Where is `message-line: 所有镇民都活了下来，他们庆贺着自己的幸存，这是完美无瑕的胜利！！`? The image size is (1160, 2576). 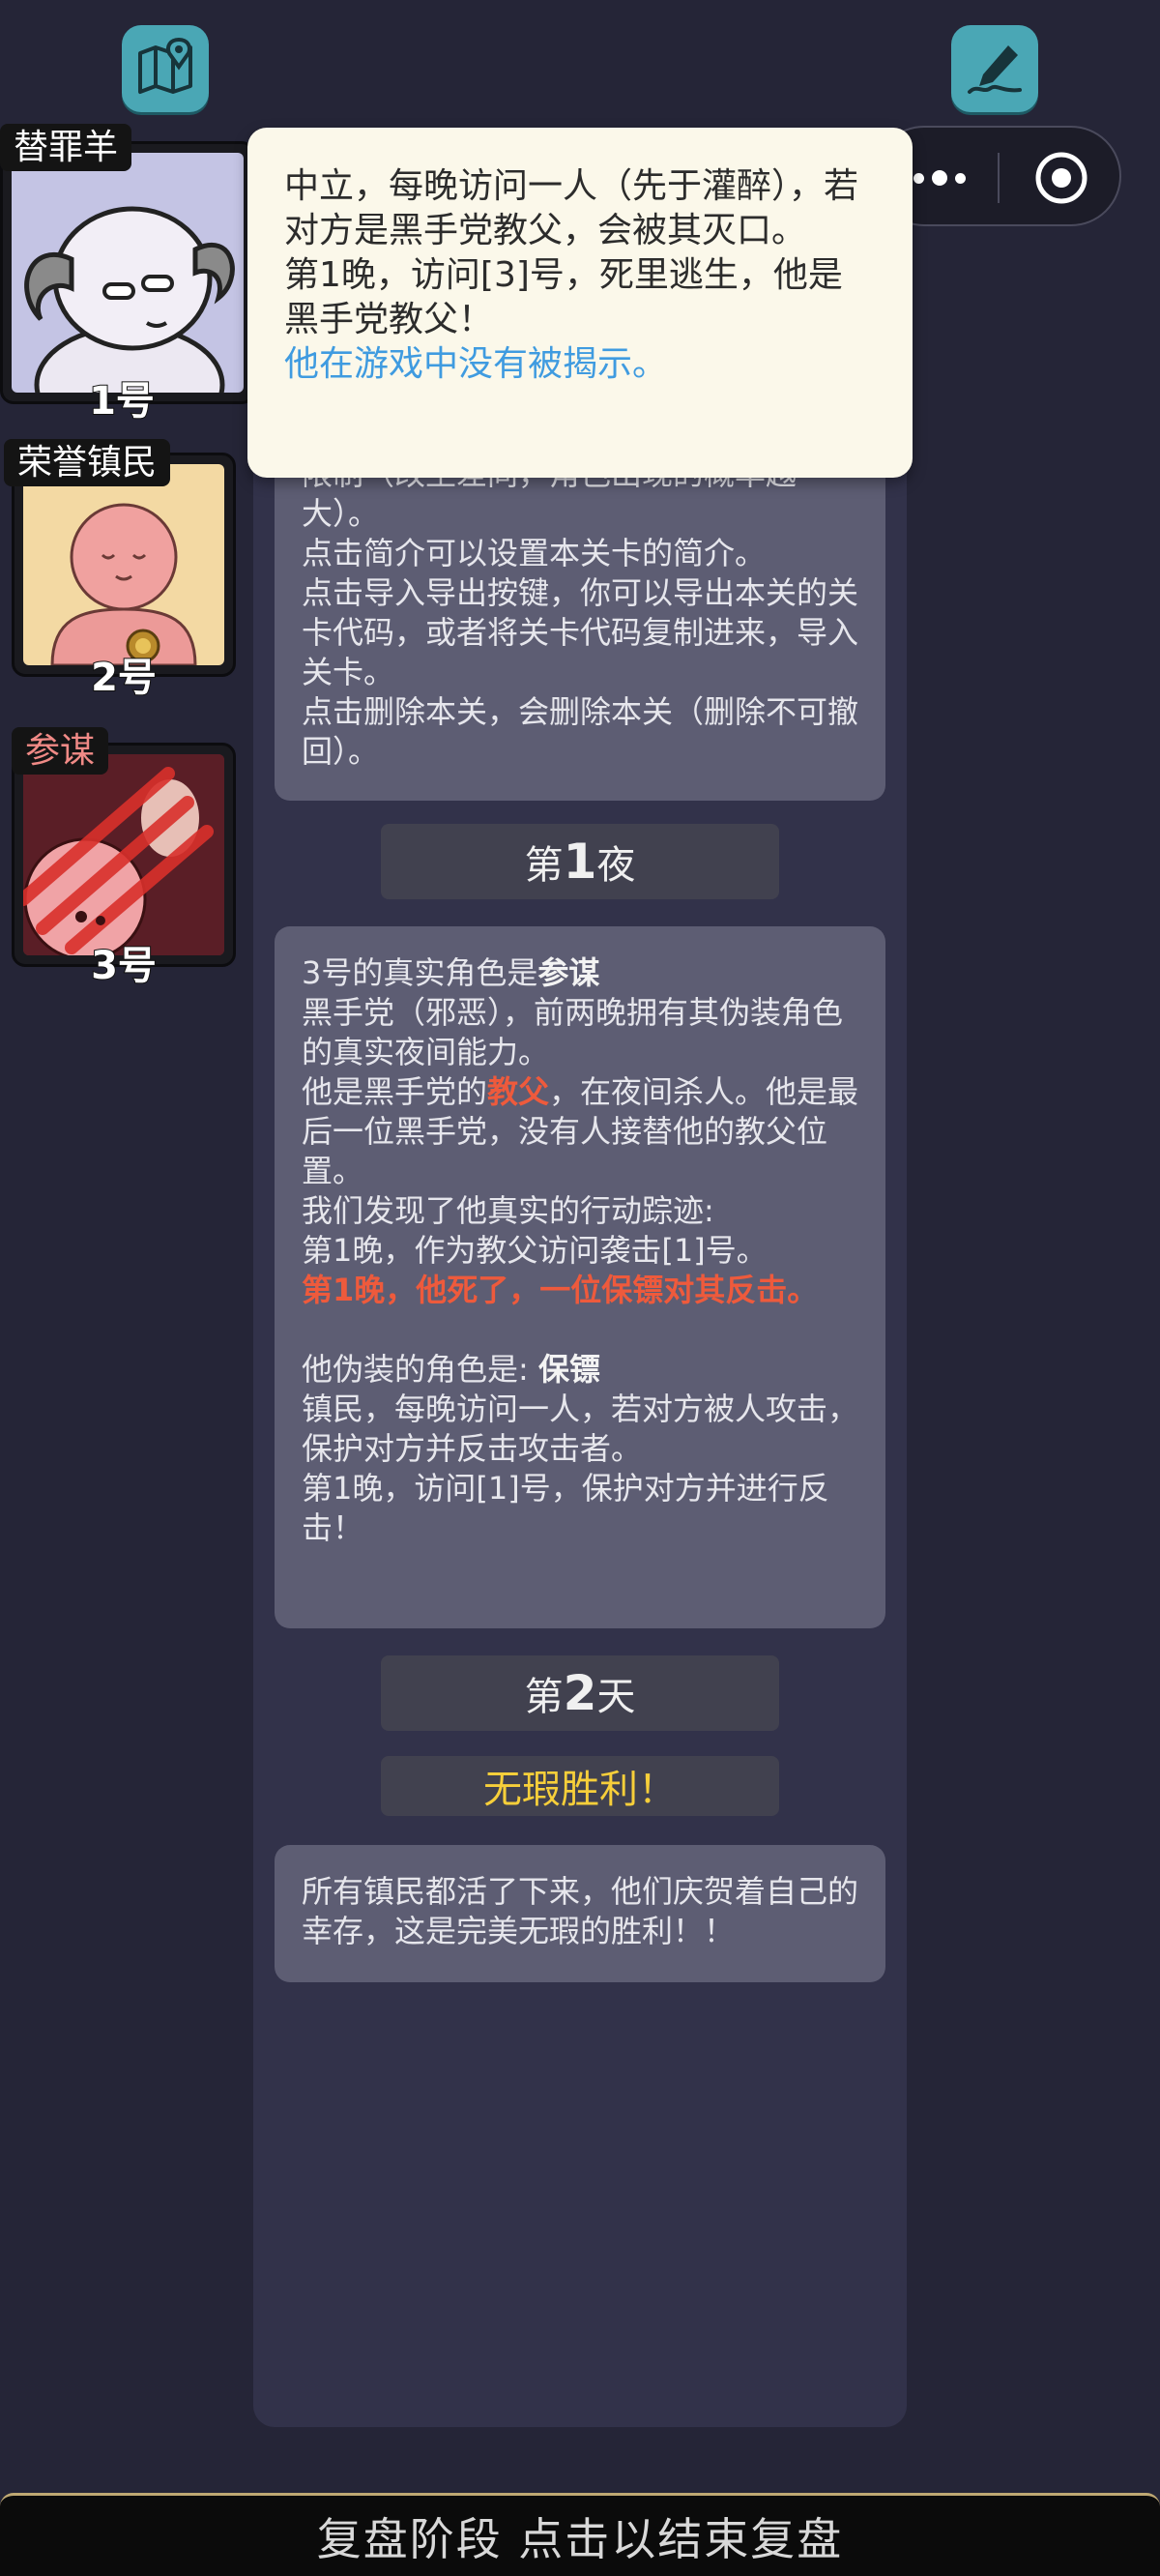
message-line: 所有镇民都活了下来，他们庆贺着自己的幸存，这是完美无瑕的胜利！！ is located at coordinates (580, 1911).